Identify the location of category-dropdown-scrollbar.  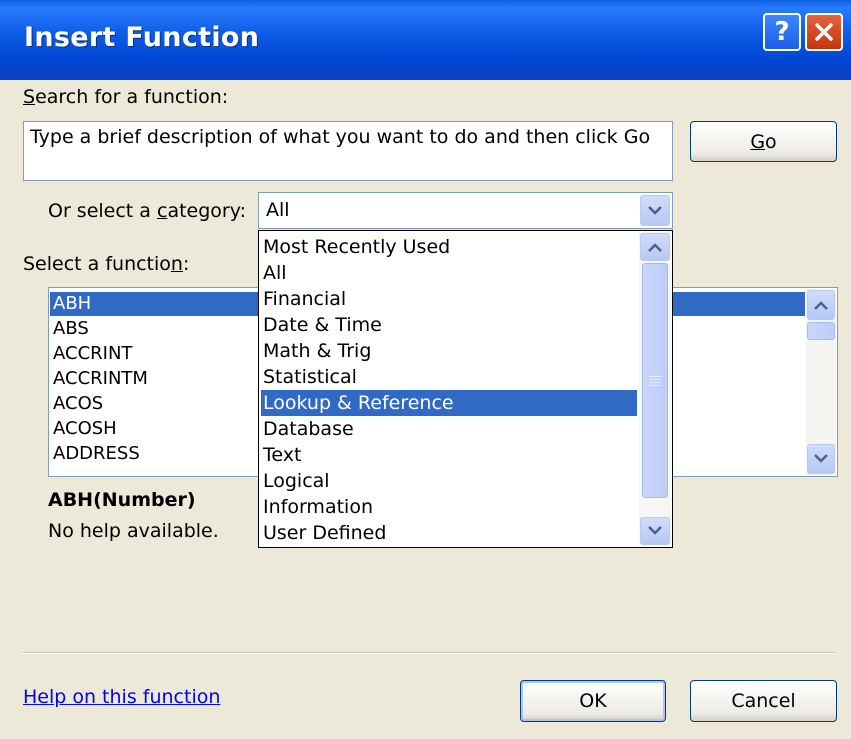
(655, 389).